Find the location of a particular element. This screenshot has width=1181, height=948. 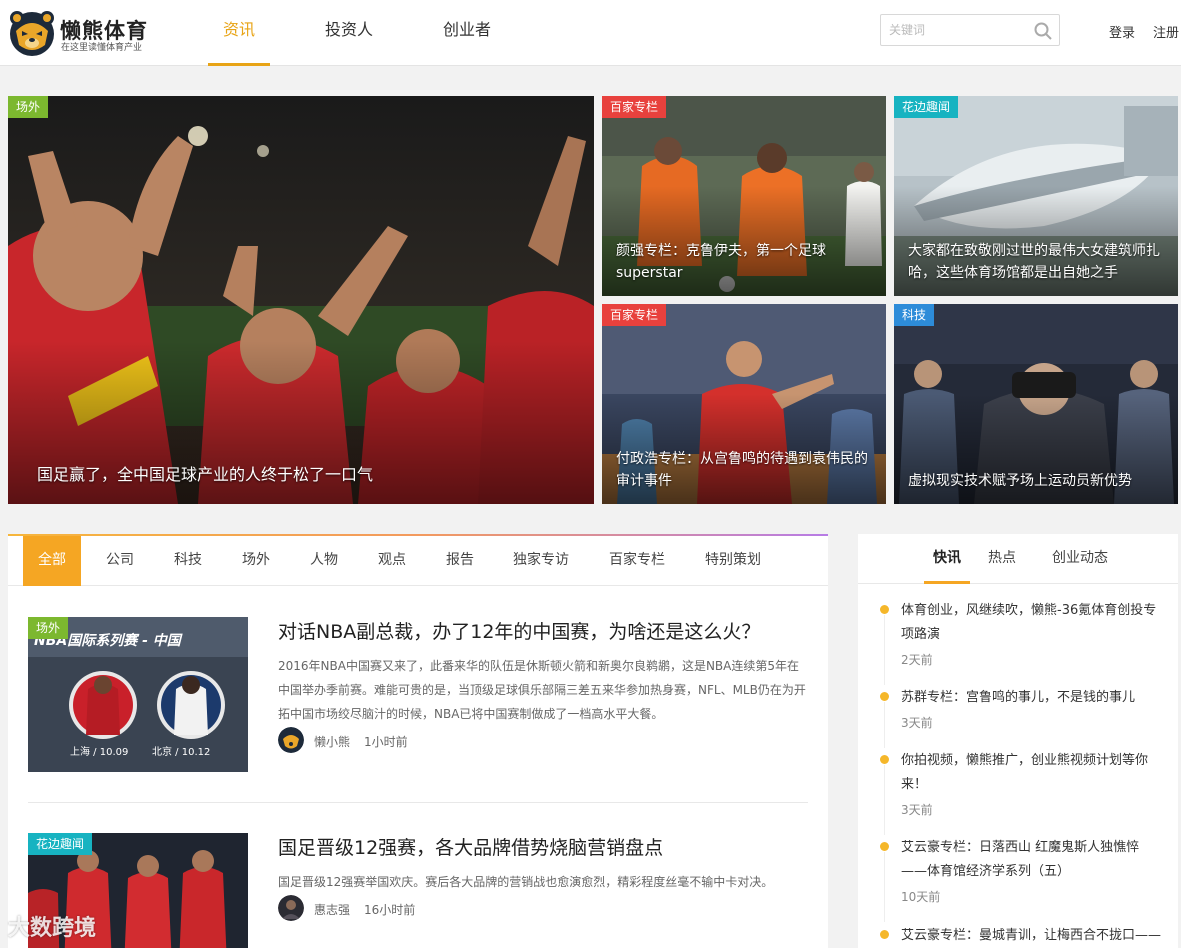

bear-avatar-icon is located at coordinates (291, 740).